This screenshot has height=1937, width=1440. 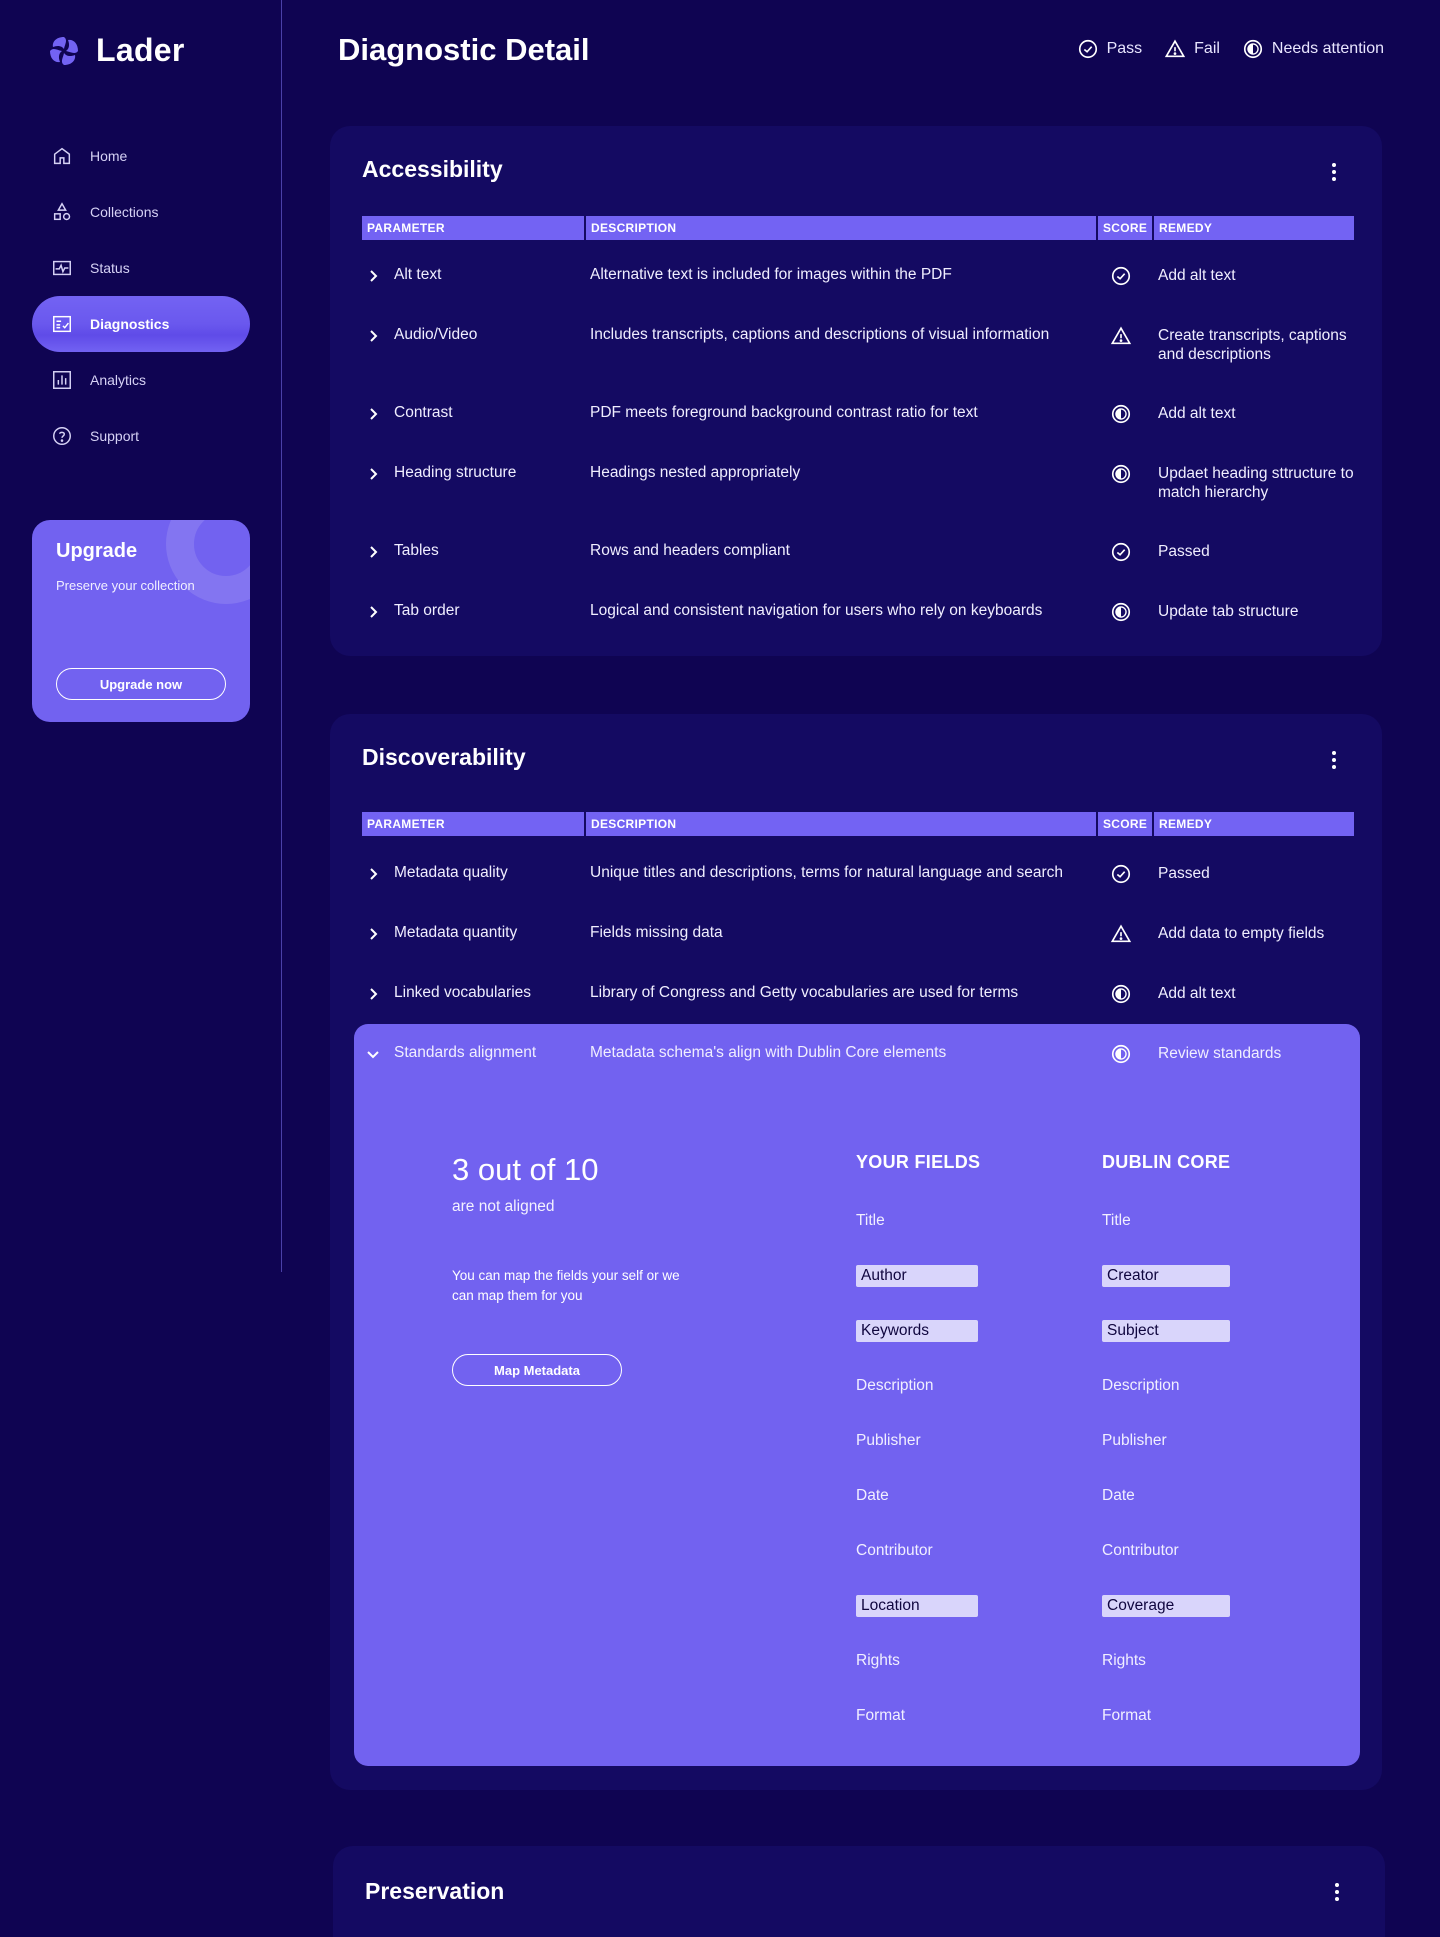 I want to click on column-remedy: REMEDY, so click(x=1254, y=228).